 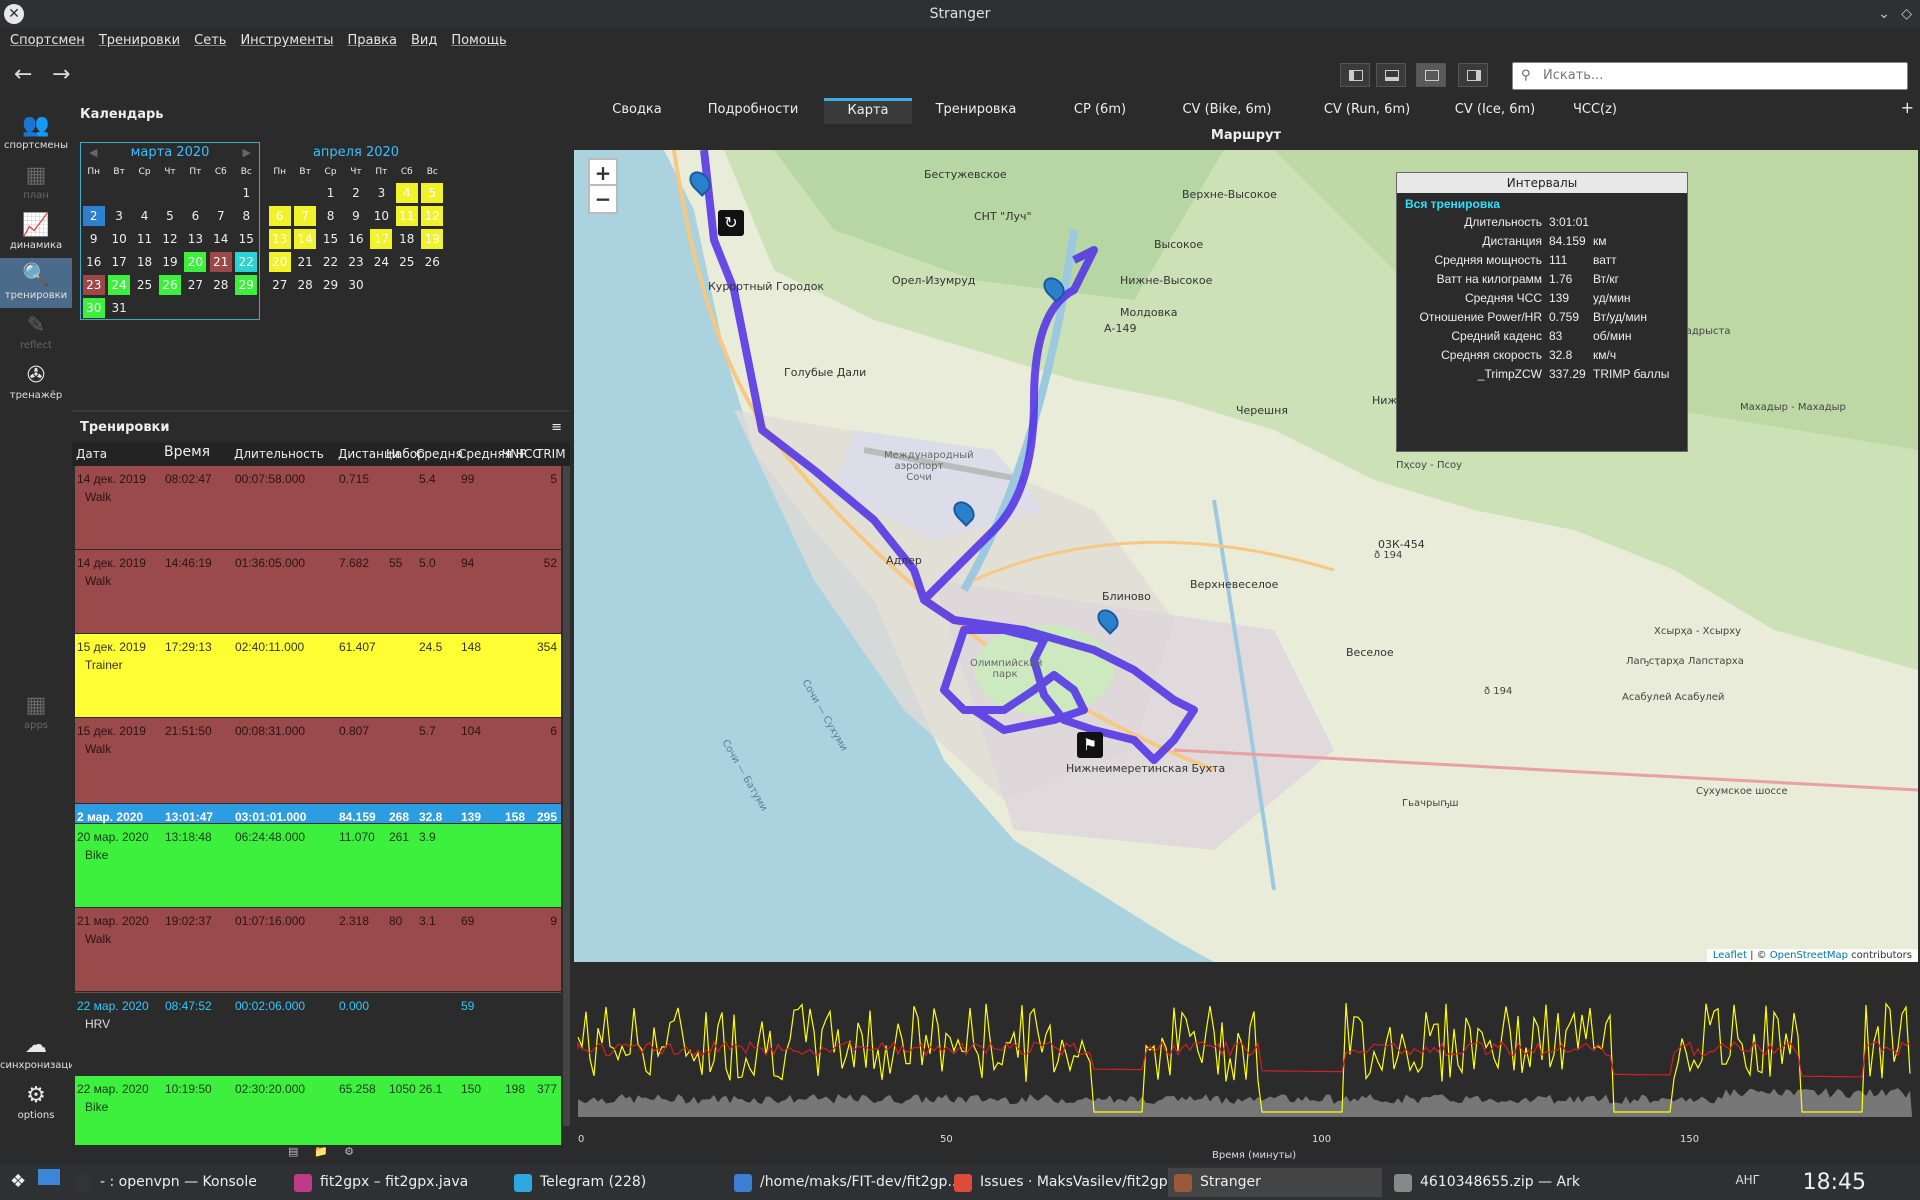 I want to click on menu-item-0: Спортсмен, so click(x=47, y=41).